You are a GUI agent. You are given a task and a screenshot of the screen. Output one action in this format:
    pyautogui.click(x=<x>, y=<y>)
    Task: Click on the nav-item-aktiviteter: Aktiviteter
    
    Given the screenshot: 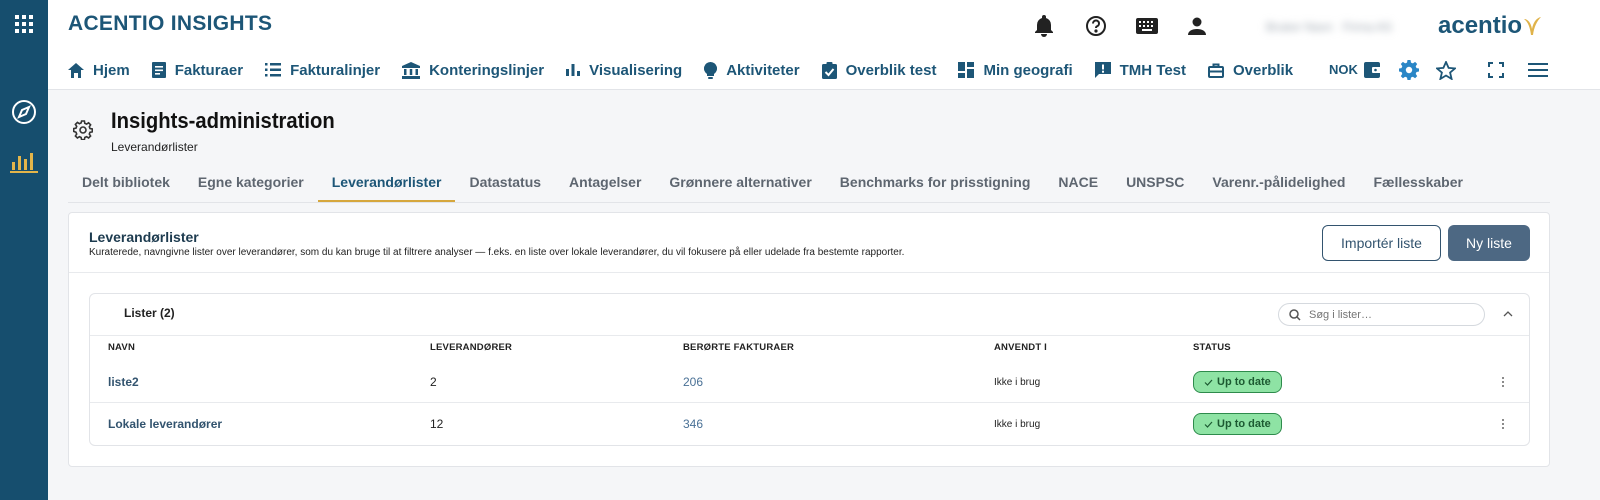 What is the action you would take?
    pyautogui.click(x=752, y=70)
    